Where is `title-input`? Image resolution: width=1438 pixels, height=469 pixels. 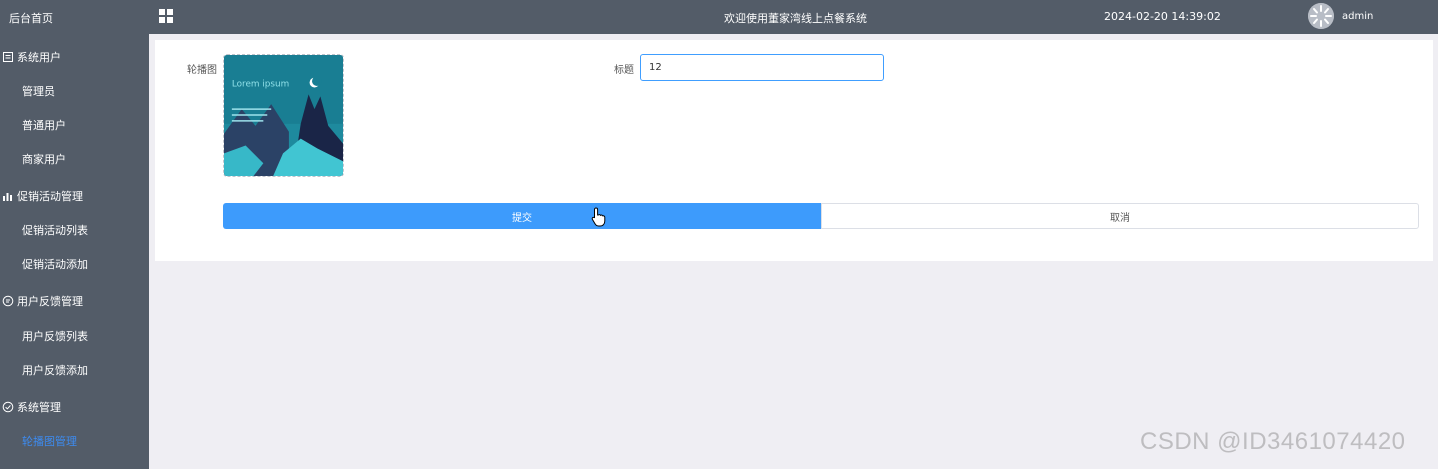
title-input is located at coordinates (762, 67).